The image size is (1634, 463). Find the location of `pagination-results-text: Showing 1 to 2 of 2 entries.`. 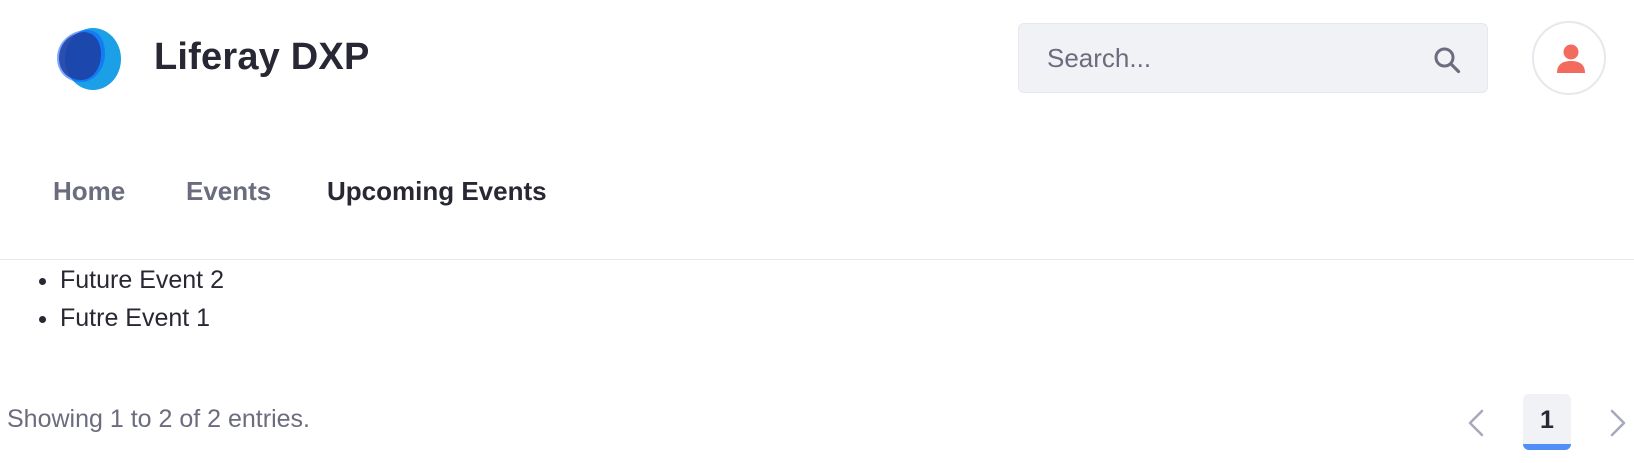

pagination-results-text: Showing 1 to 2 of 2 entries. is located at coordinates (158, 419).